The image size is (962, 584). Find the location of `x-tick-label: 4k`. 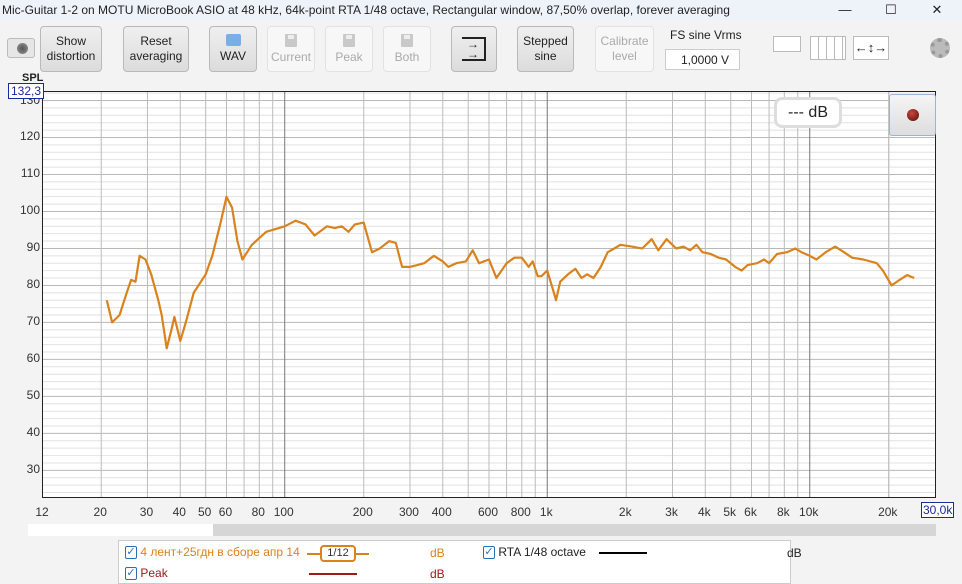

x-tick-label: 4k is located at coordinates (704, 512).